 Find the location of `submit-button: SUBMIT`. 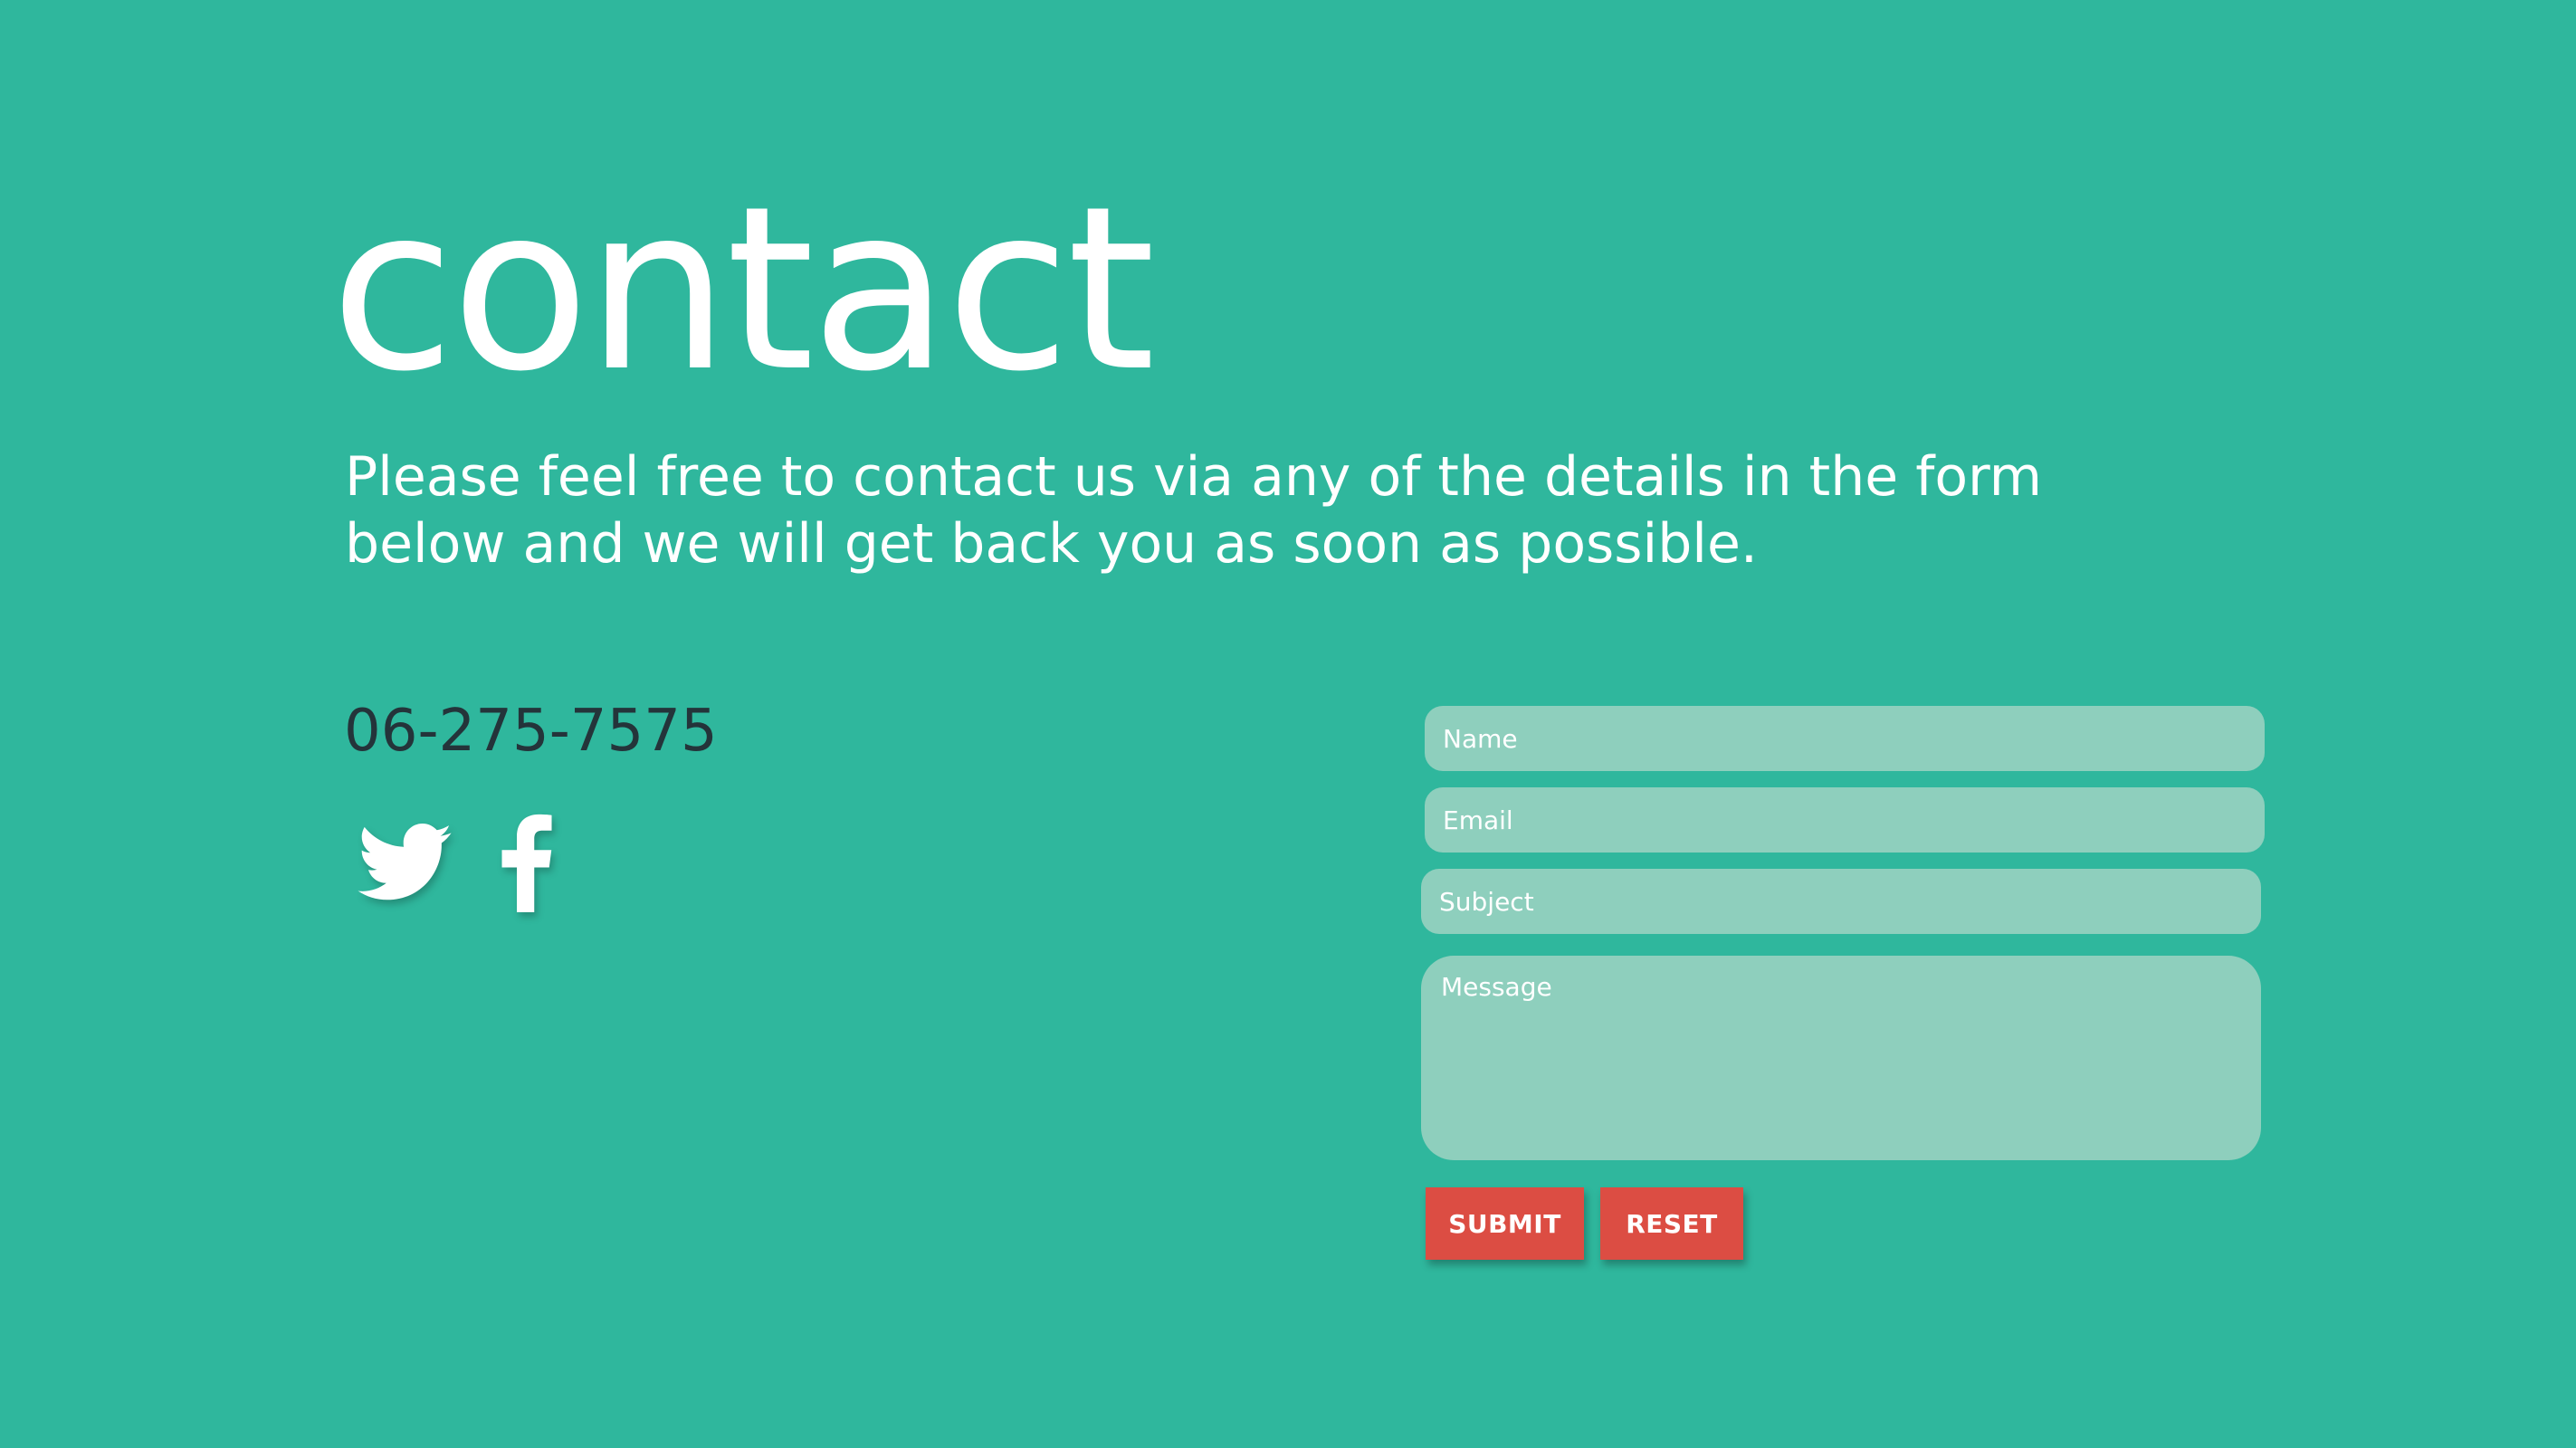

submit-button: SUBMIT is located at coordinates (1505, 1223).